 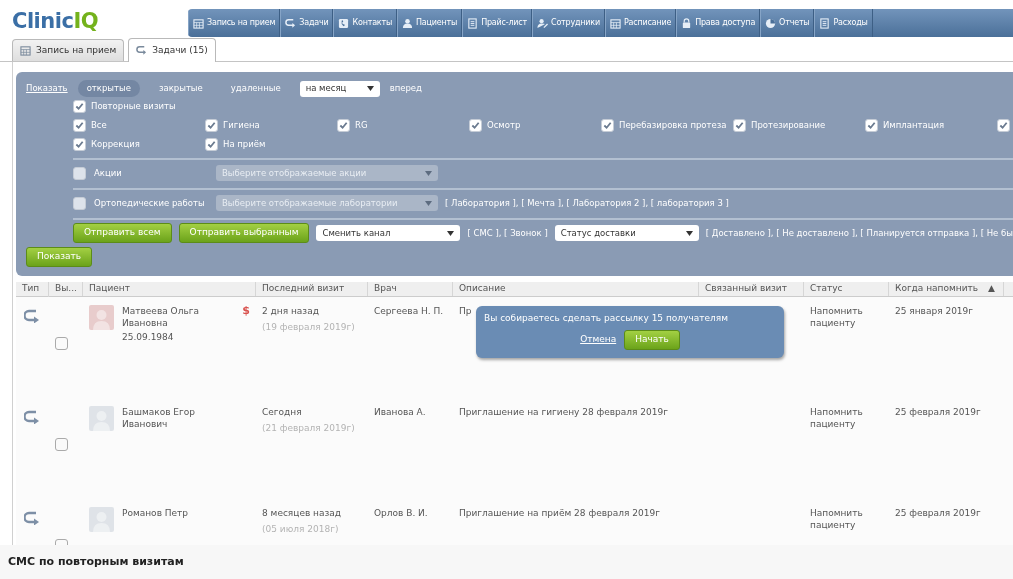 I want to click on column-header: Описание, so click(x=576, y=289).